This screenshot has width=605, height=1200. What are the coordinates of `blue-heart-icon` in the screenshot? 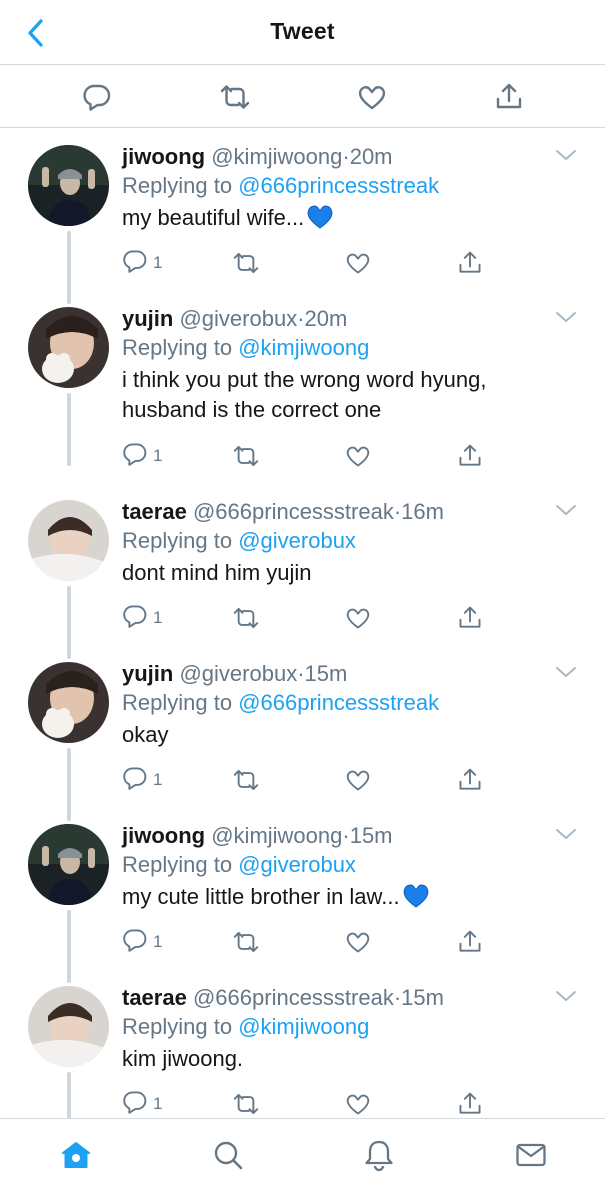 It's located at (416, 899).